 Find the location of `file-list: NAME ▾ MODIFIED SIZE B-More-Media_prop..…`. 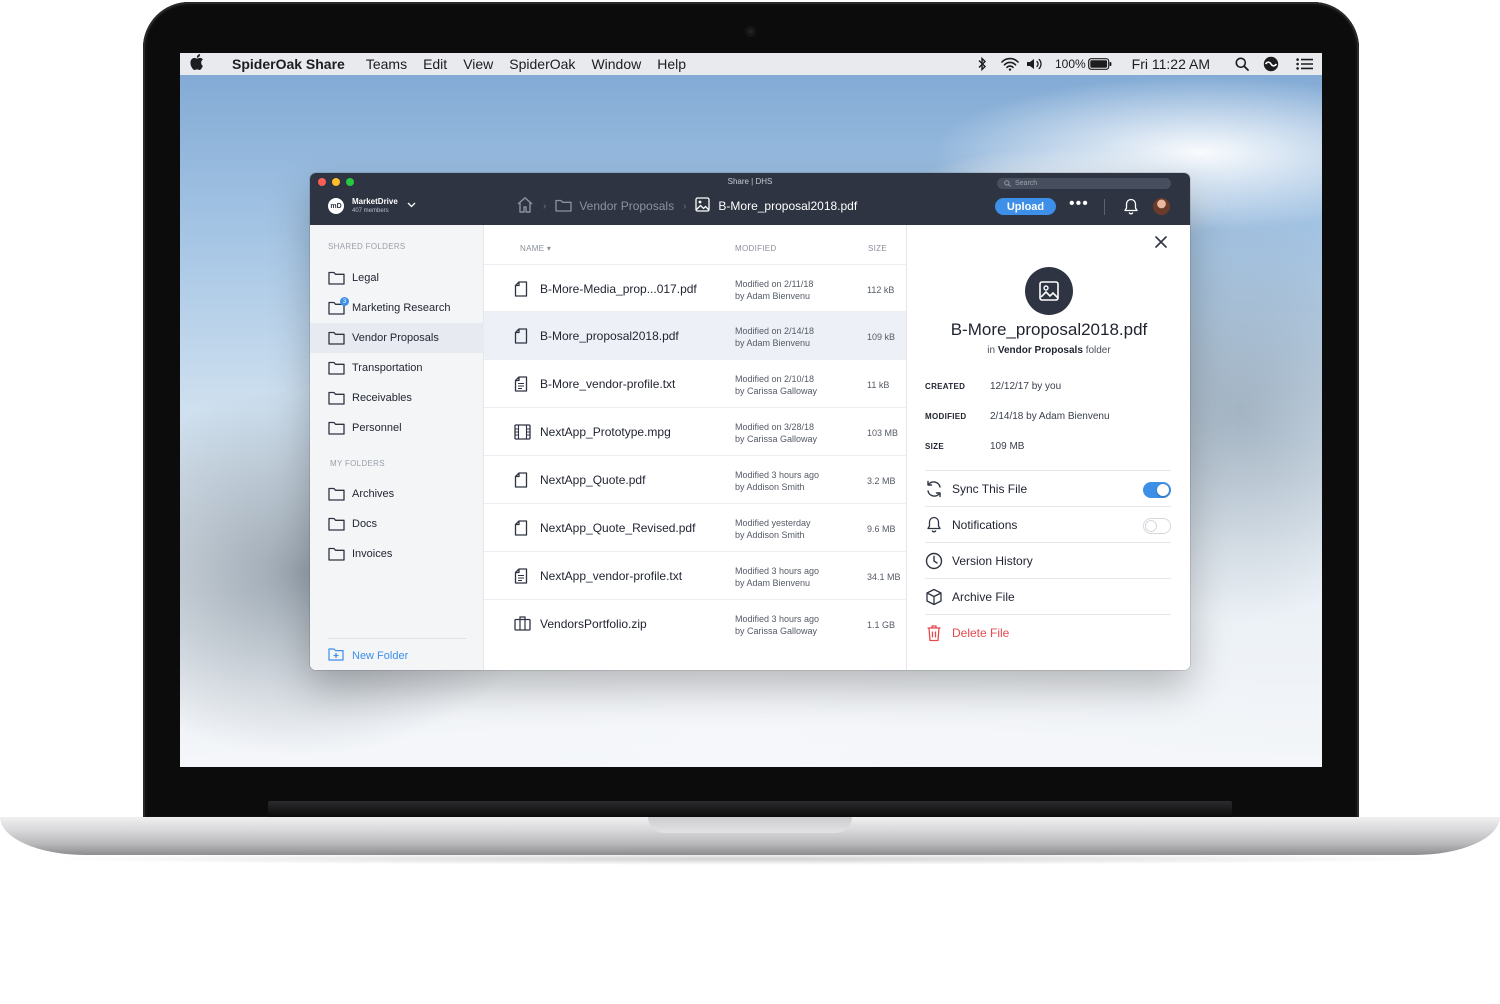

file-list: NAME ▾ MODIFIED SIZE B-More-Media_prop..… is located at coordinates (695, 447).